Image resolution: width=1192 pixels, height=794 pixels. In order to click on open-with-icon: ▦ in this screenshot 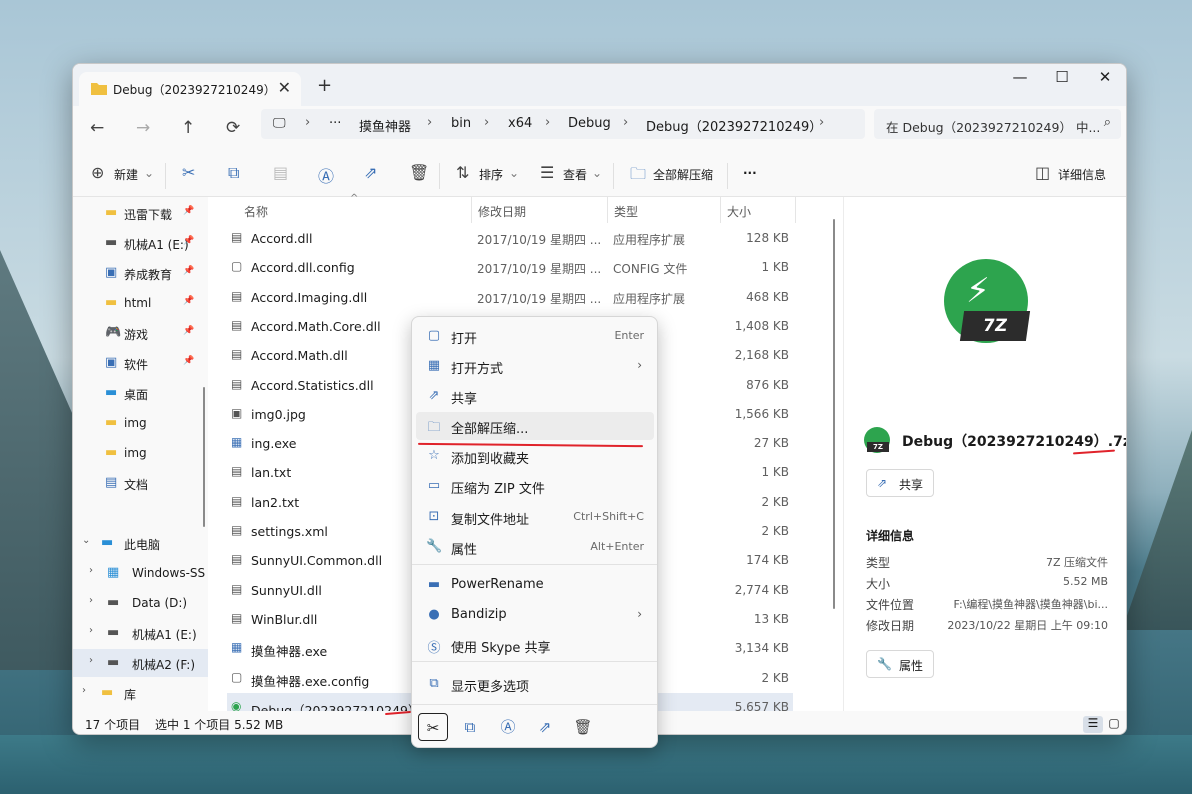, I will do `click(434, 365)`.